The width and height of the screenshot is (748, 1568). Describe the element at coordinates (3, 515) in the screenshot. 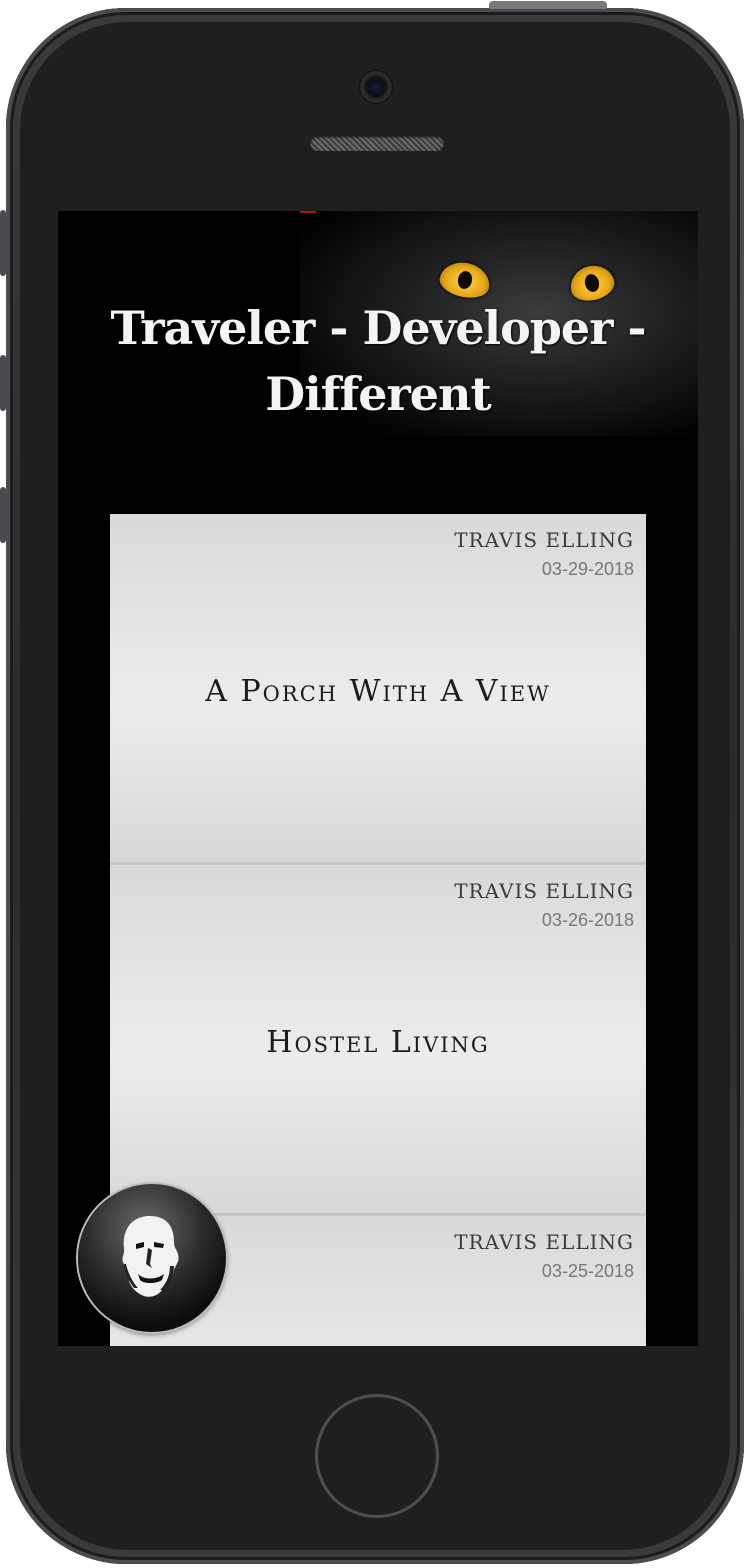

I see `volume-down-button` at that location.